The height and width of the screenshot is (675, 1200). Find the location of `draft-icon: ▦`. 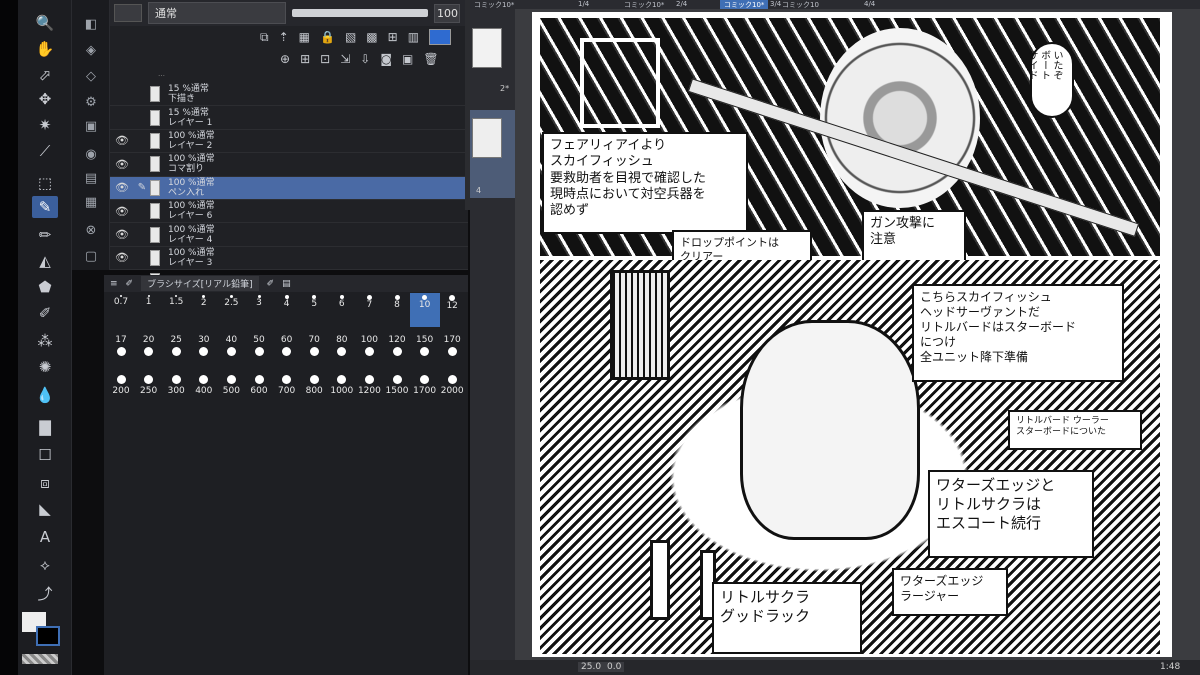

draft-icon: ▦ is located at coordinates (304, 37).